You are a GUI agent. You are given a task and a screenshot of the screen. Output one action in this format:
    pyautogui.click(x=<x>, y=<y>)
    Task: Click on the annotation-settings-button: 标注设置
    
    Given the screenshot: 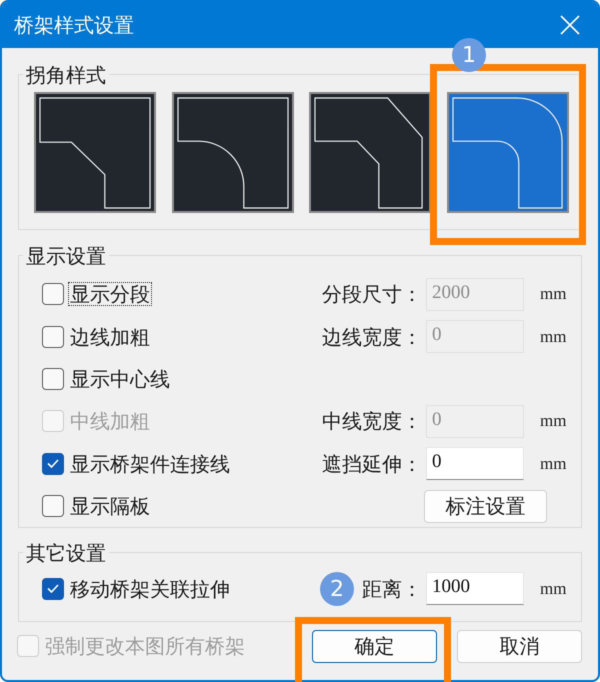 What is the action you would take?
    pyautogui.click(x=485, y=506)
    